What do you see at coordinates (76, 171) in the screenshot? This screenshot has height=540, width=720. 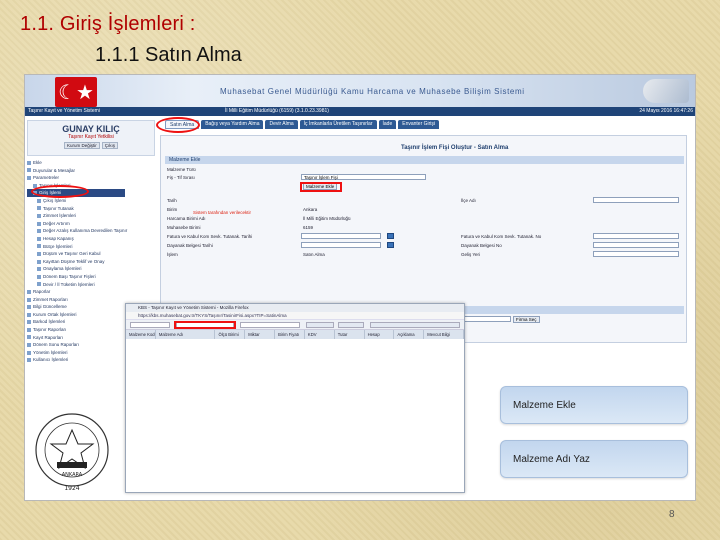 I see `sidebar-item: Duyurular & Mesajlar` at bounding box center [76, 171].